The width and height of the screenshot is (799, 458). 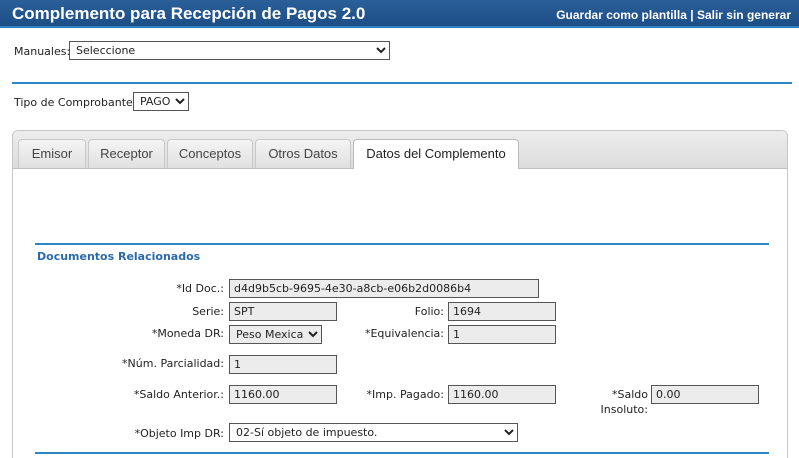 I want to click on equivalencia-label: *Equivalencia:, so click(x=404, y=333).